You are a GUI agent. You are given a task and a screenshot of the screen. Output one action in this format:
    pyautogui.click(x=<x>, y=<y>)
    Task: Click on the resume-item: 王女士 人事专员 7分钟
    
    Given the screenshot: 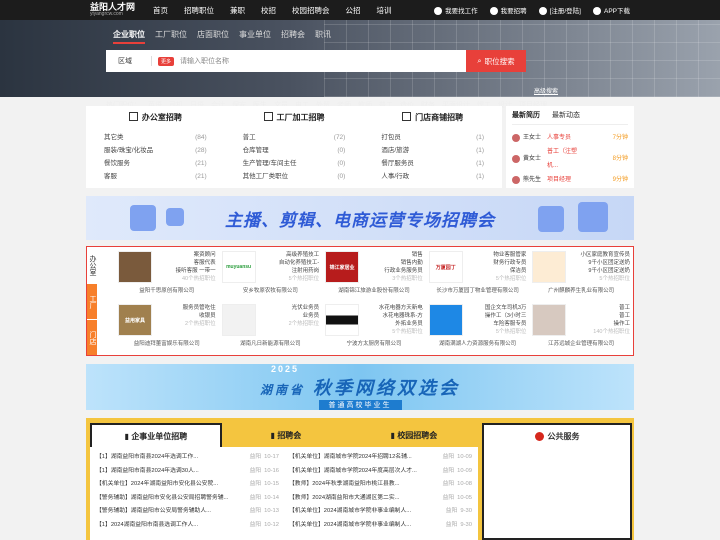 What is the action you would take?
    pyautogui.click(x=570, y=138)
    